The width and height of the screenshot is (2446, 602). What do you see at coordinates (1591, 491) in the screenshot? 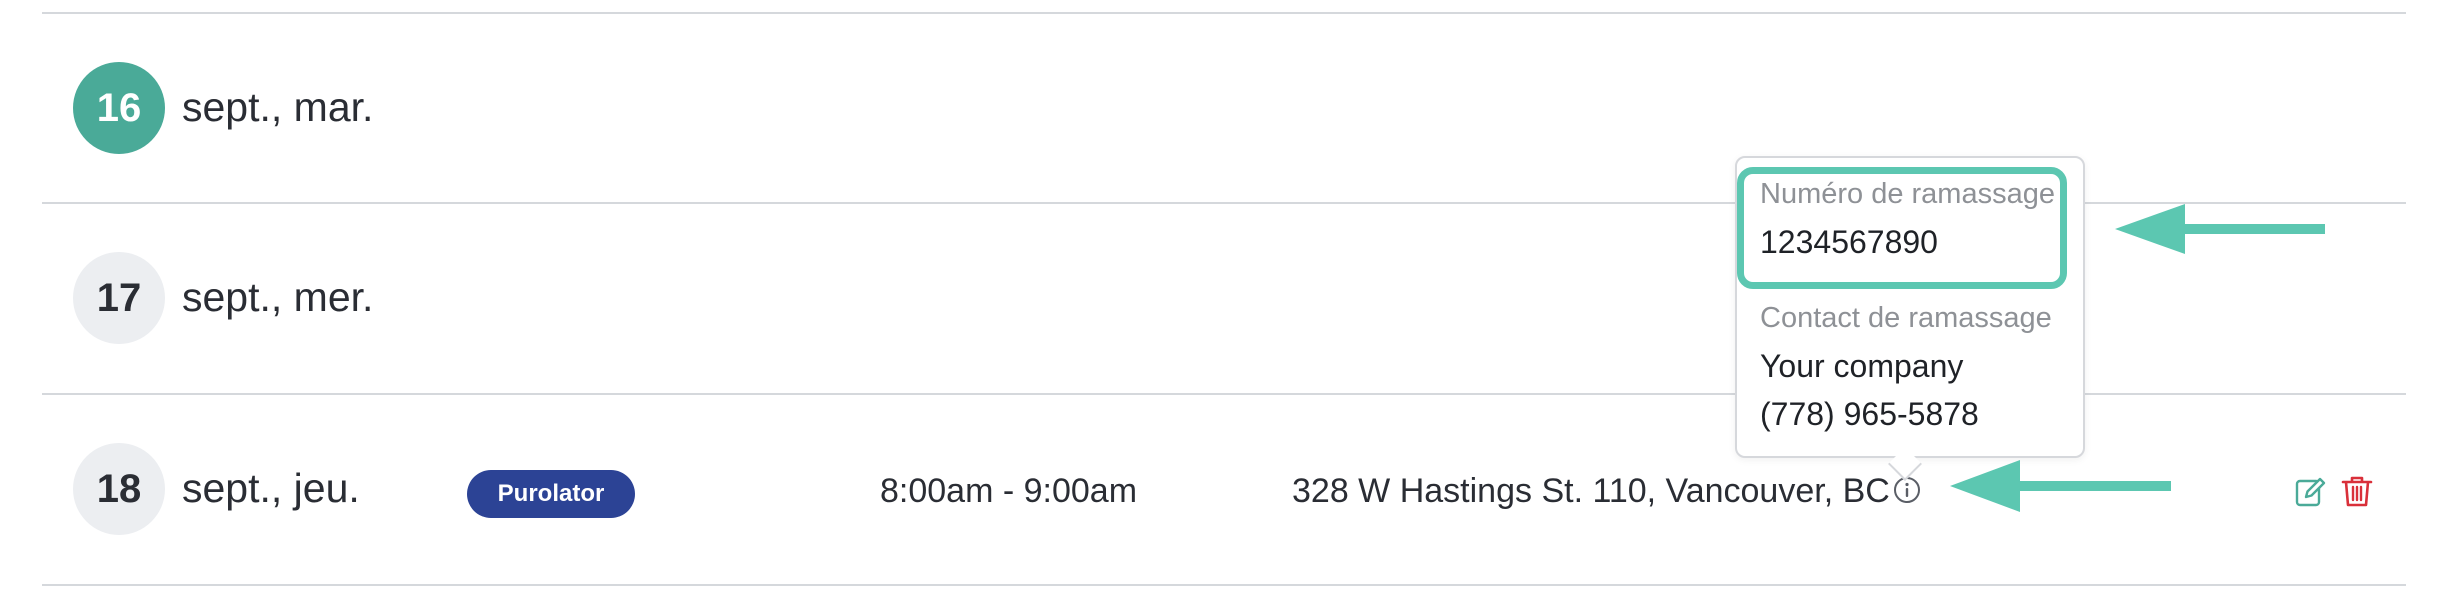
I see `pickup-address: 328 W Hastings St. 110, Vancouver, BC` at bounding box center [1591, 491].